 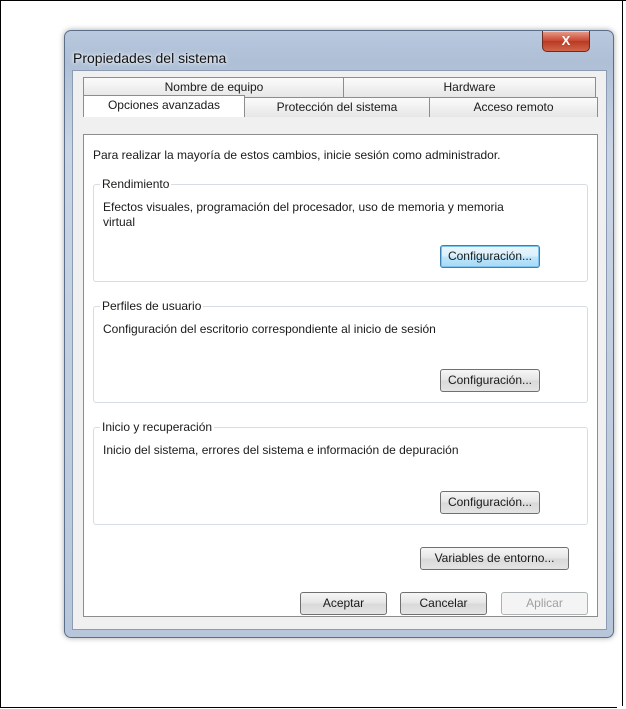 I want to click on group-label: Rendimiento, so click(x=136, y=184).